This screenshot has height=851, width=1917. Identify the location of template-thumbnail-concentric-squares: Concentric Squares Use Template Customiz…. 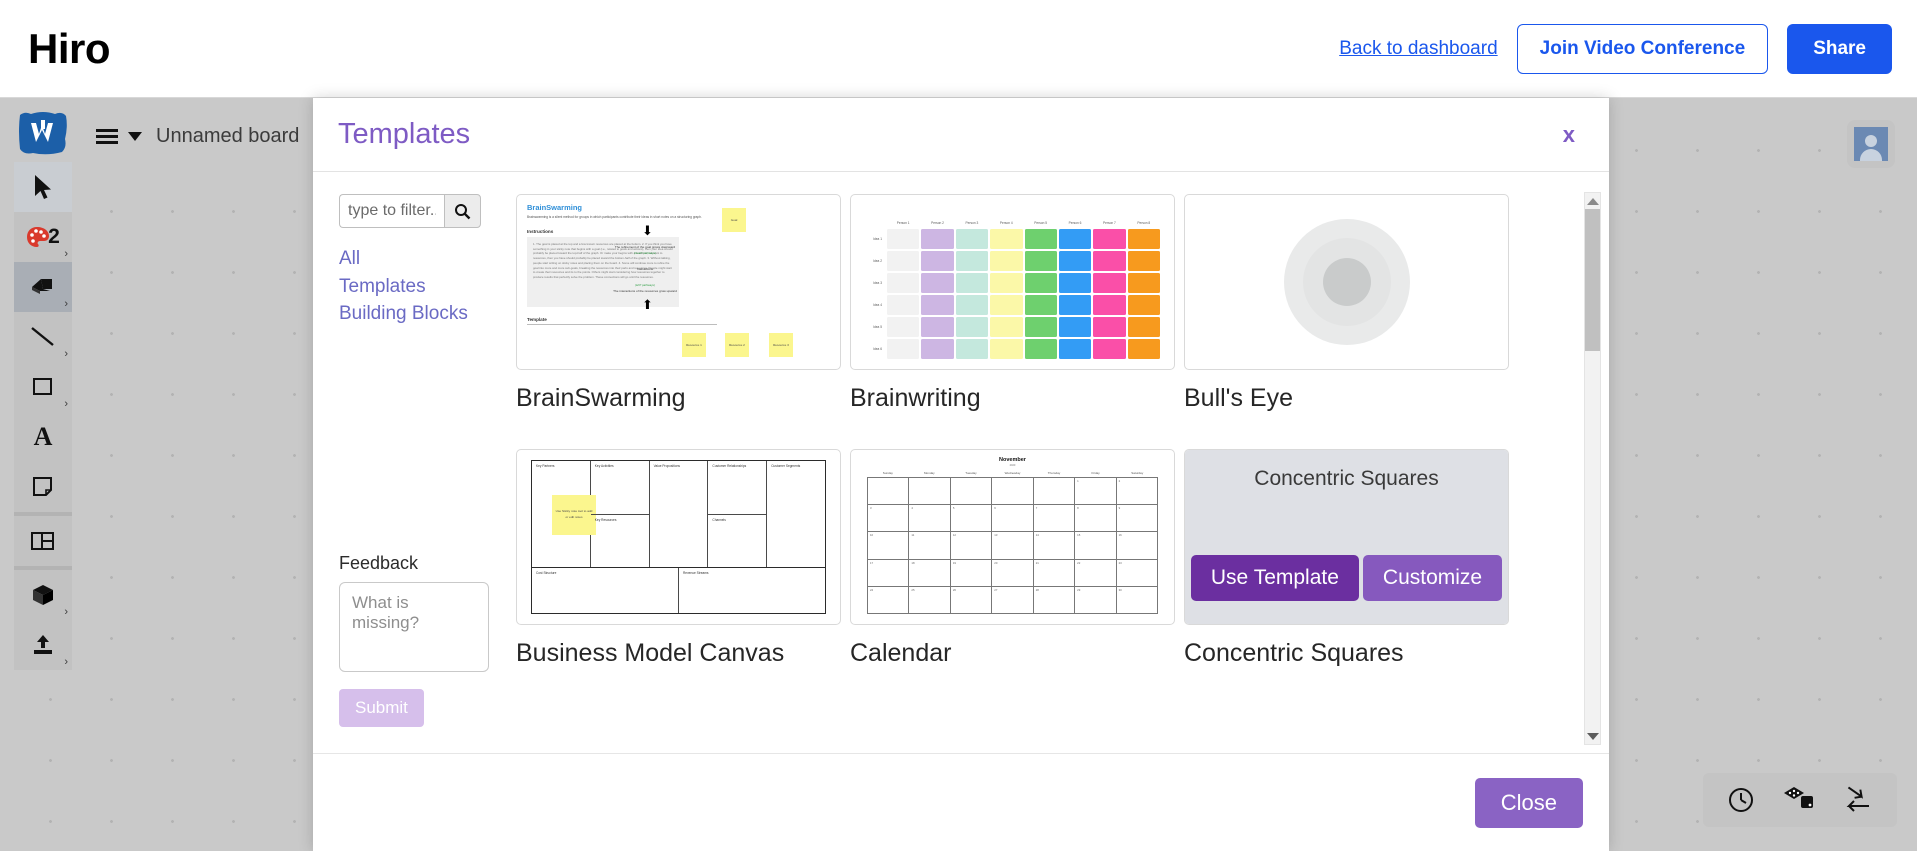
(1346, 537).